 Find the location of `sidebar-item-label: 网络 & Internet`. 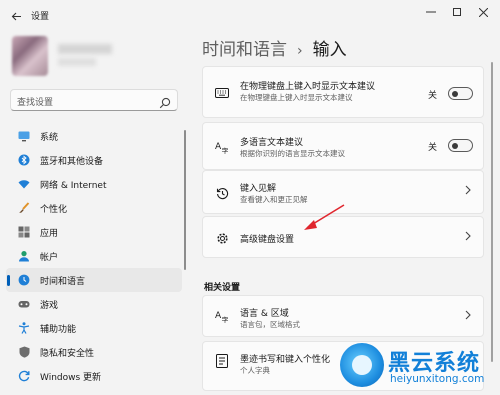

sidebar-item-label: 网络 & Internet is located at coordinates (73, 185).